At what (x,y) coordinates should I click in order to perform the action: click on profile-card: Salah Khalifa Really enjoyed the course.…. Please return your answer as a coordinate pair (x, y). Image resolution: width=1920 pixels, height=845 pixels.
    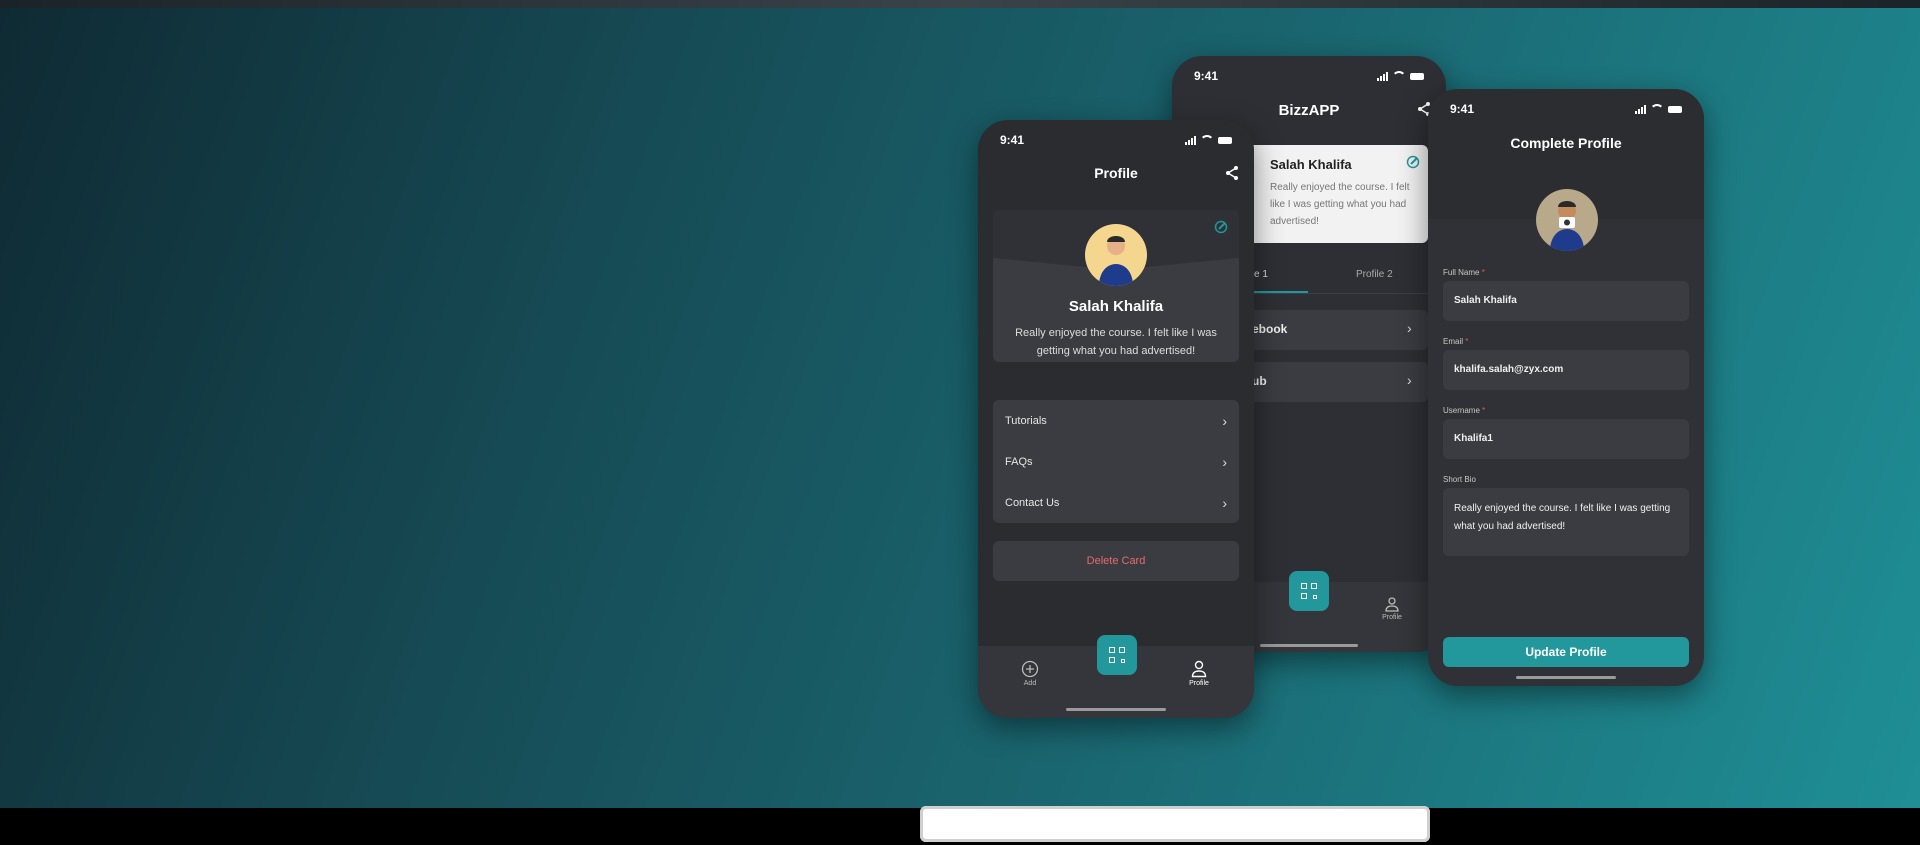
    Looking at the image, I should click on (1116, 286).